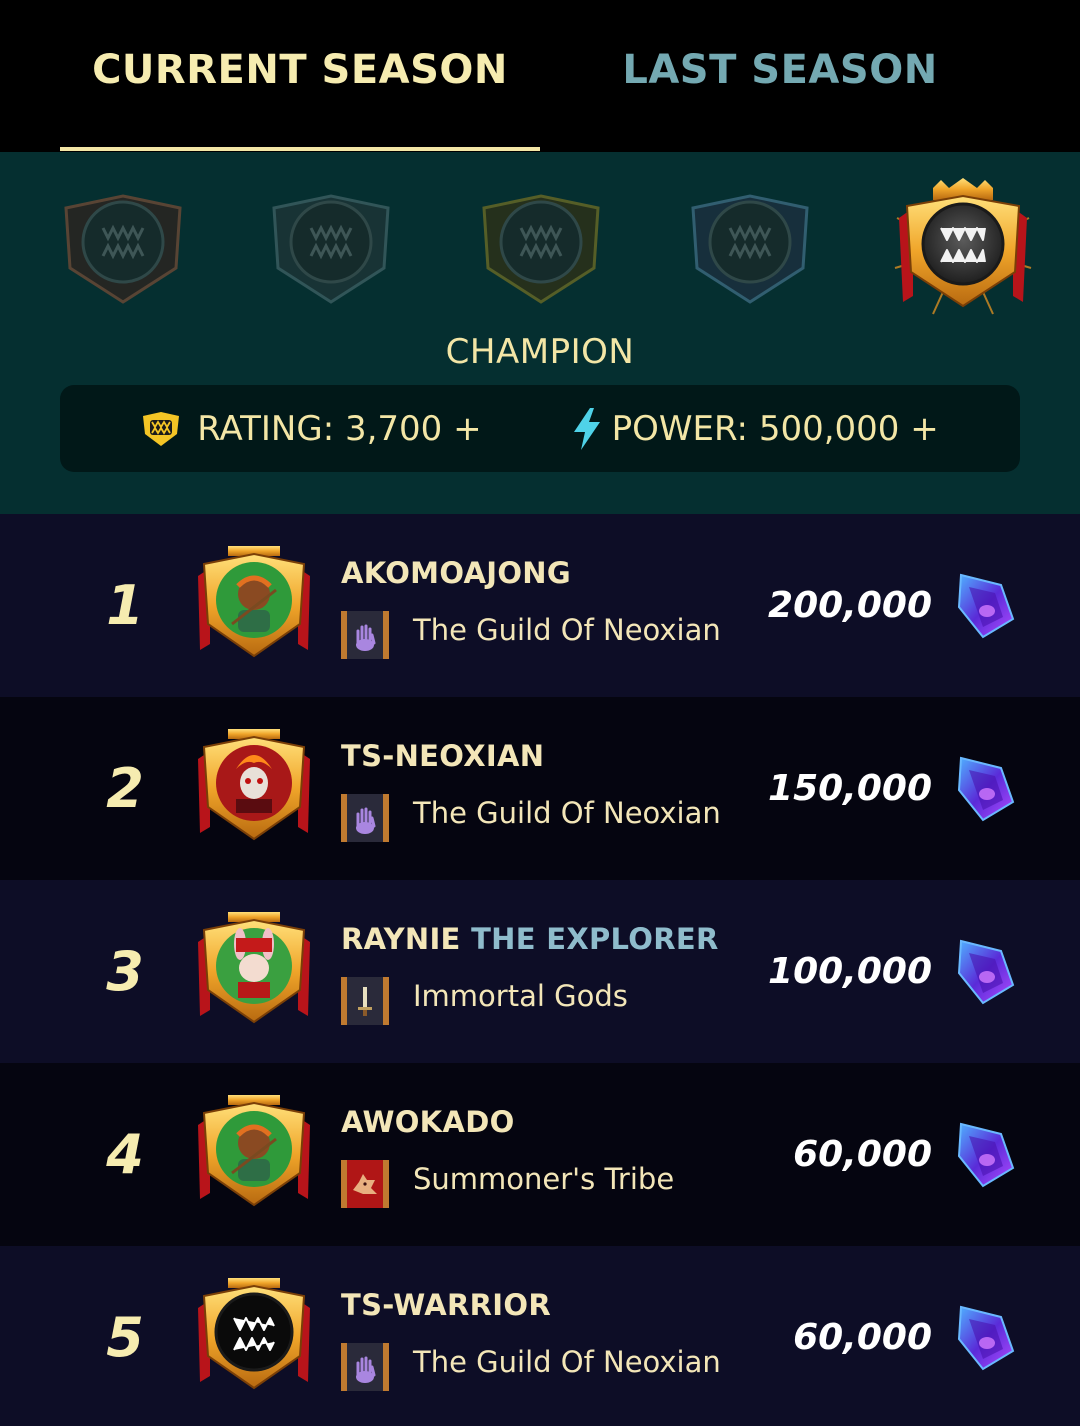  Describe the element at coordinates (125, 788) in the screenshot. I see `rank-number: 2` at that location.